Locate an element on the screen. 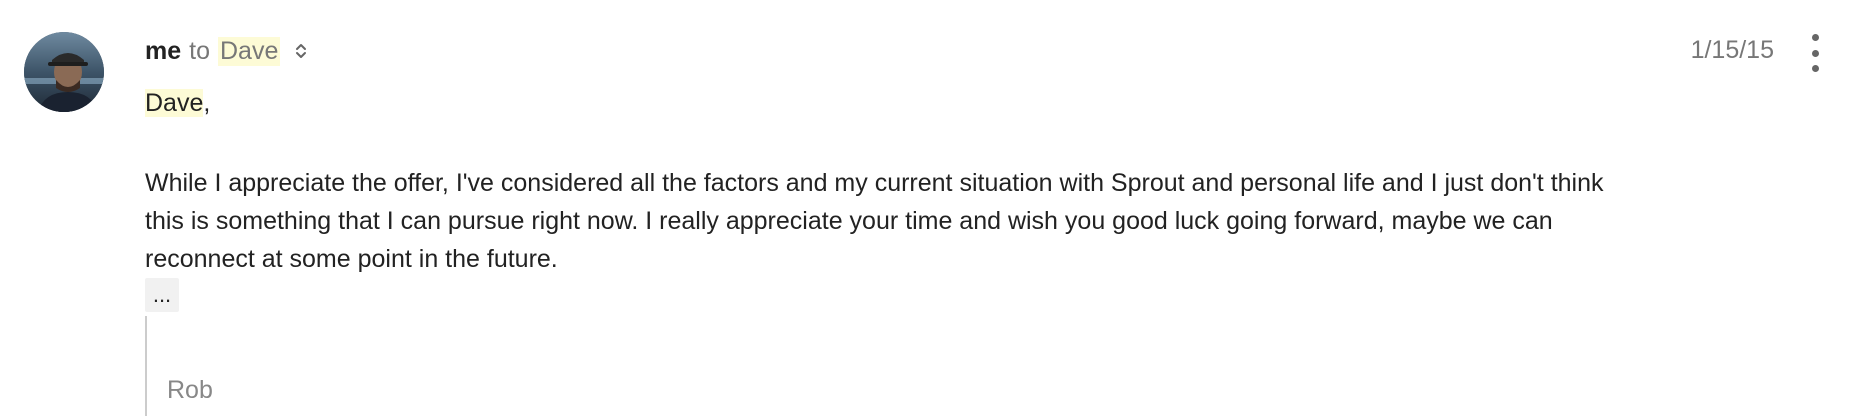 Image resolution: width=1860 pixels, height=416 pixels. message-date: 1/15/15 is located at coordinates (1732, 50).